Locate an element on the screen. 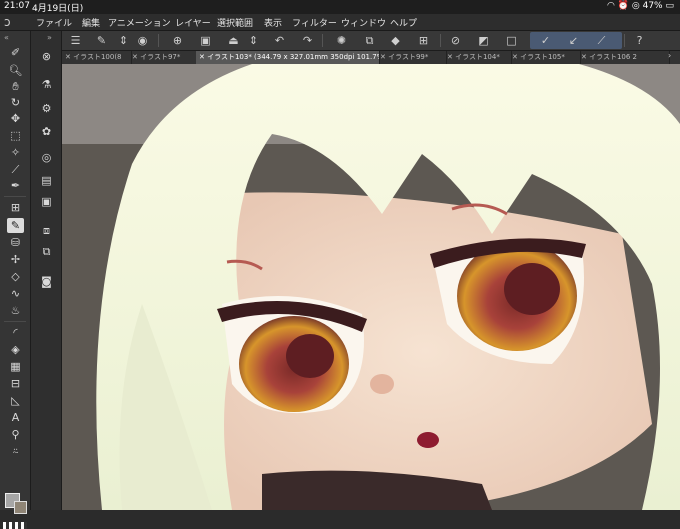  magic-wand-icon: ✧ is located at coordinates (15, 152).